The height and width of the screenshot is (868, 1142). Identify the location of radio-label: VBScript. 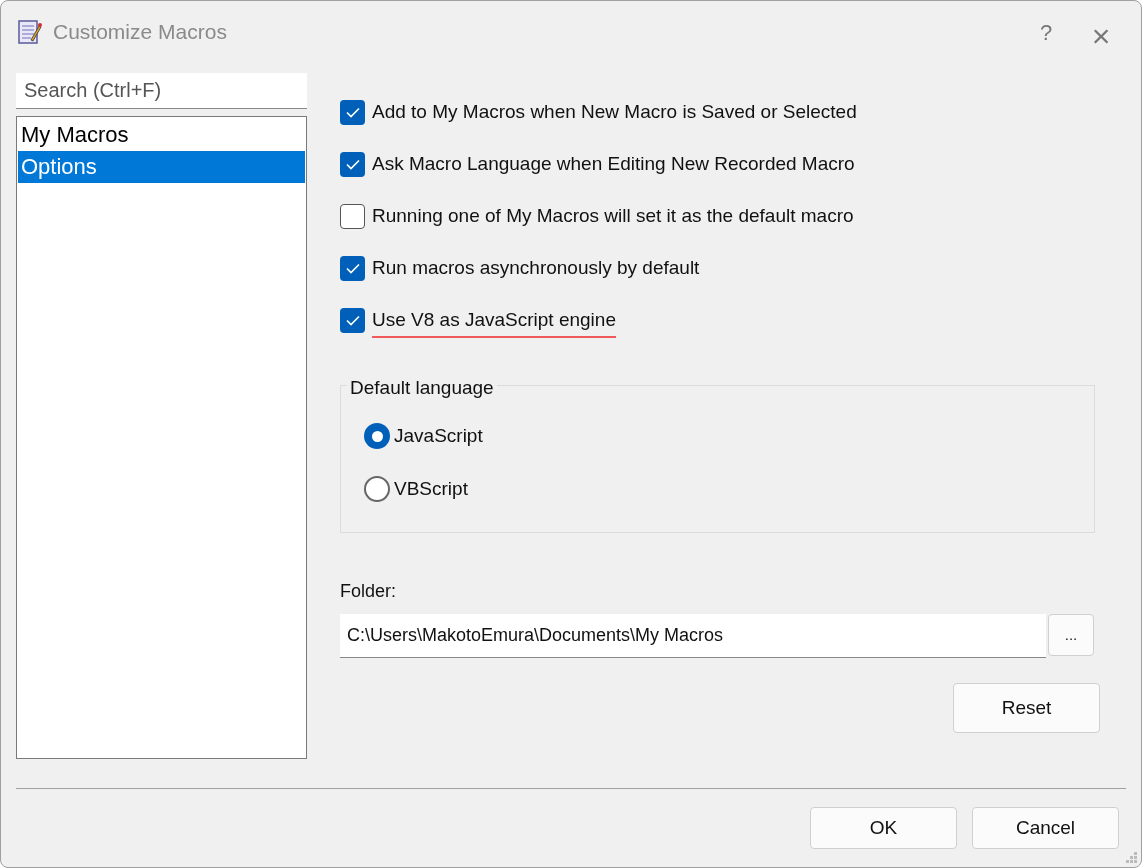
(431, 489).